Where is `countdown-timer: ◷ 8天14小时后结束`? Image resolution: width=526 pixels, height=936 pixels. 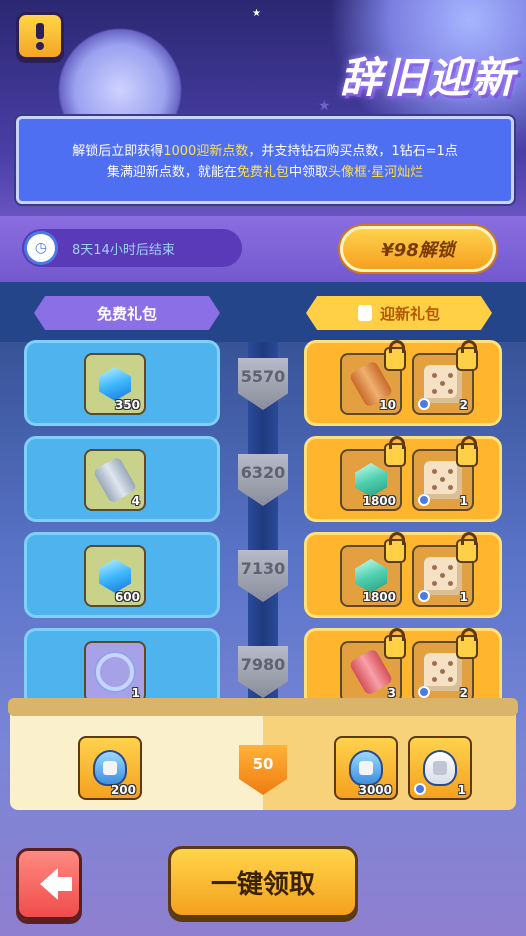 countdown-timer: ◷ 8天14小时后结束 is located at coordinates (132, 248).